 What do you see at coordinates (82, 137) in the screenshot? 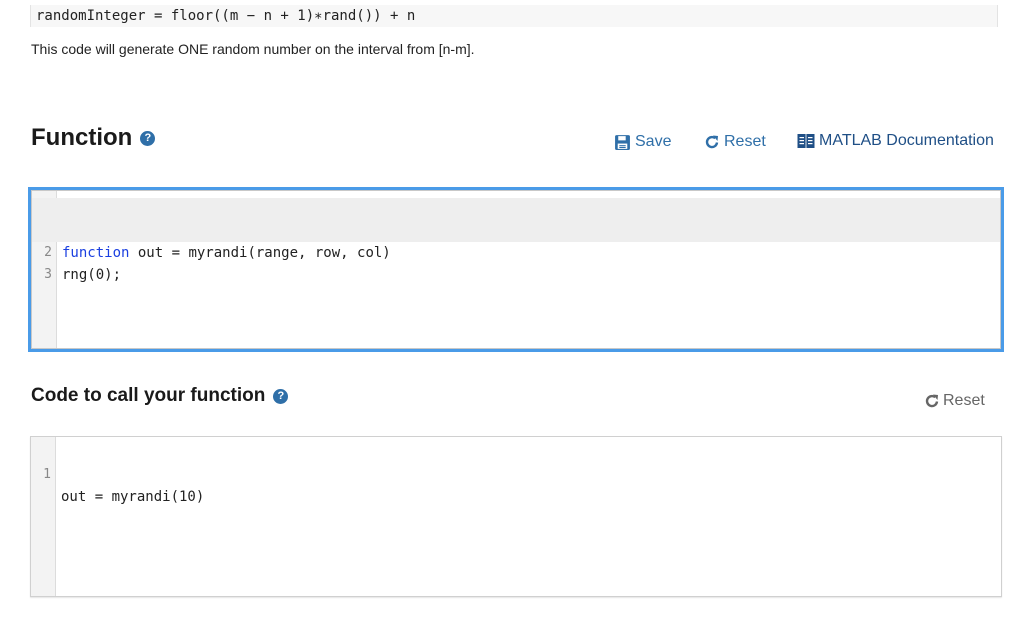
I see `function-title: Function` at bounding box center [82, 137].